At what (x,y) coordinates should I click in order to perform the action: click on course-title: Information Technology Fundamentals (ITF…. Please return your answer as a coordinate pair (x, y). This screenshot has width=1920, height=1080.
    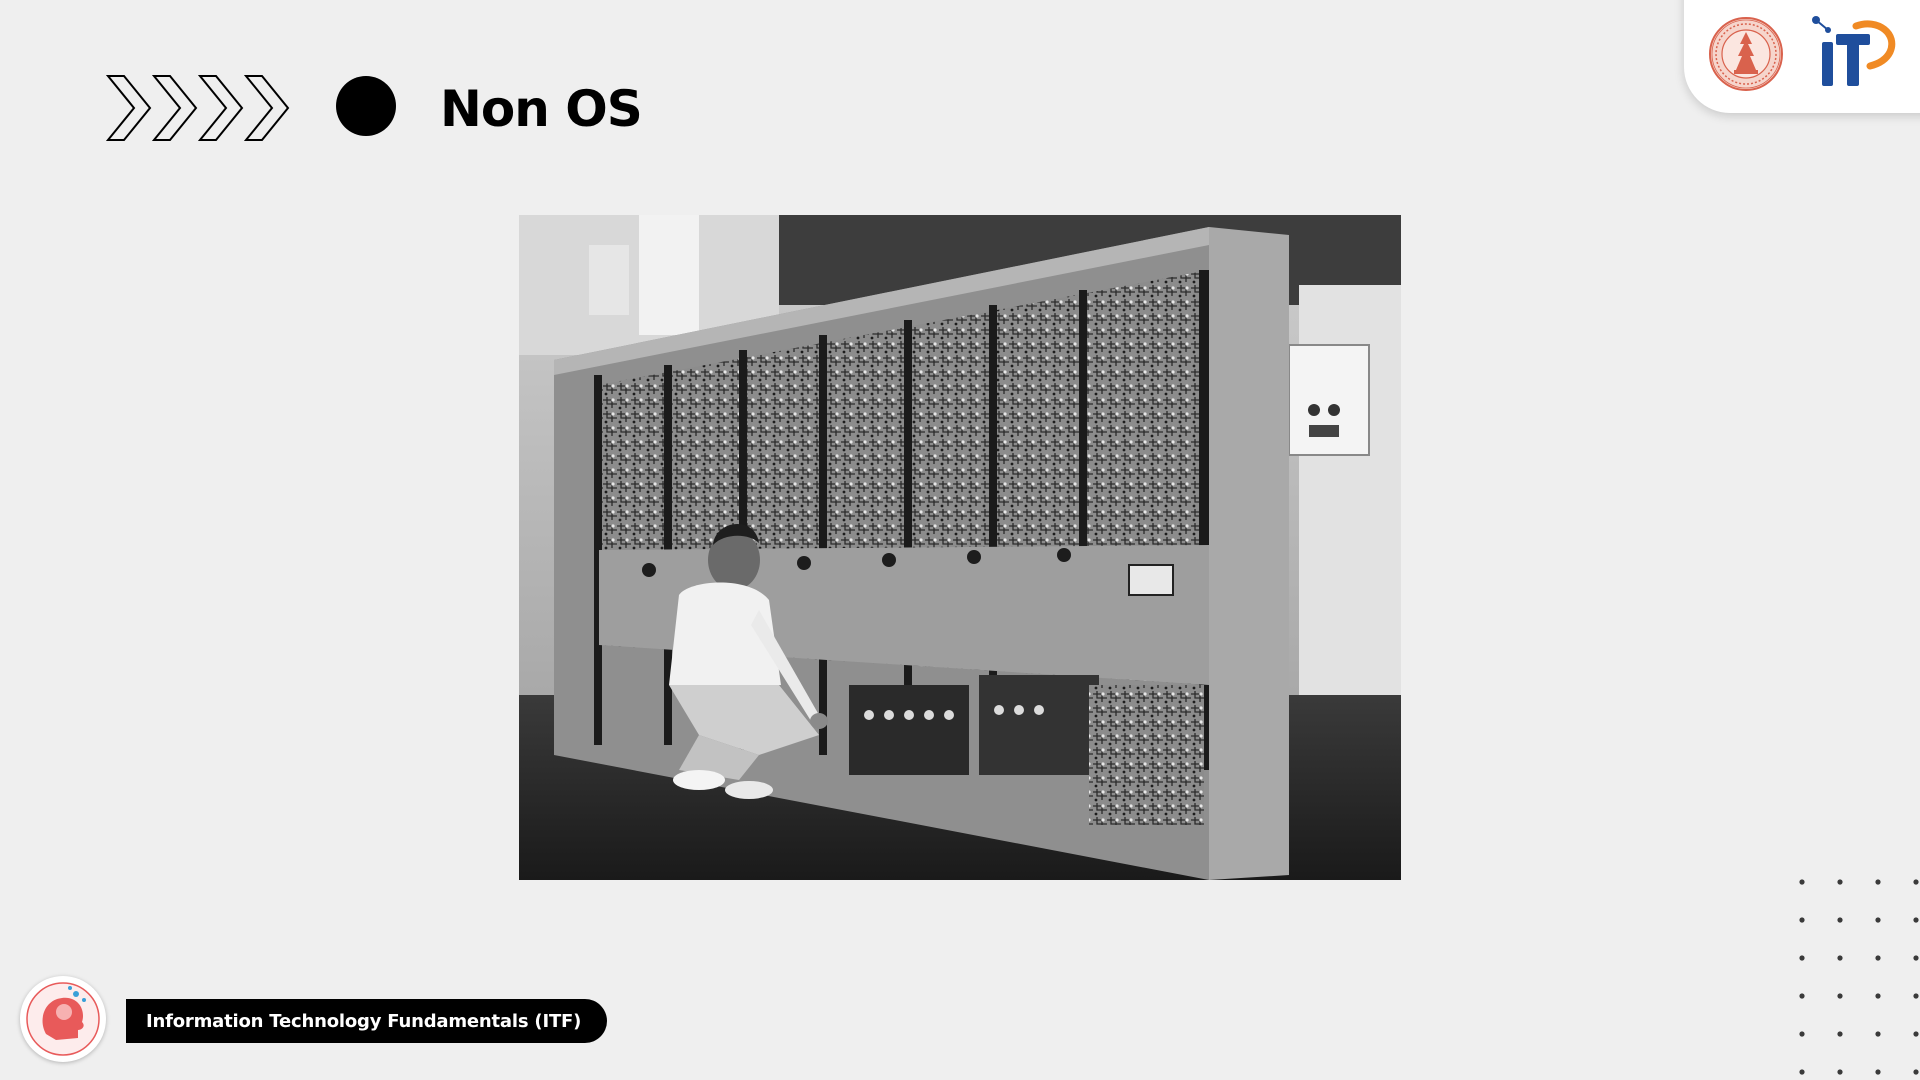
    Looking at the image, I should click on (364, 1021).